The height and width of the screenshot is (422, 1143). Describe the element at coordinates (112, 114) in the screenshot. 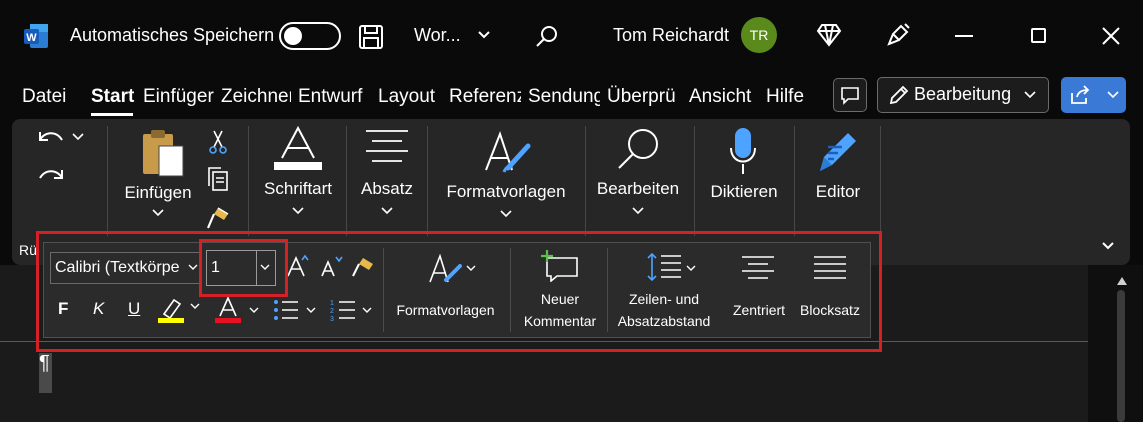

I see `active-tab-indicator` at that location.